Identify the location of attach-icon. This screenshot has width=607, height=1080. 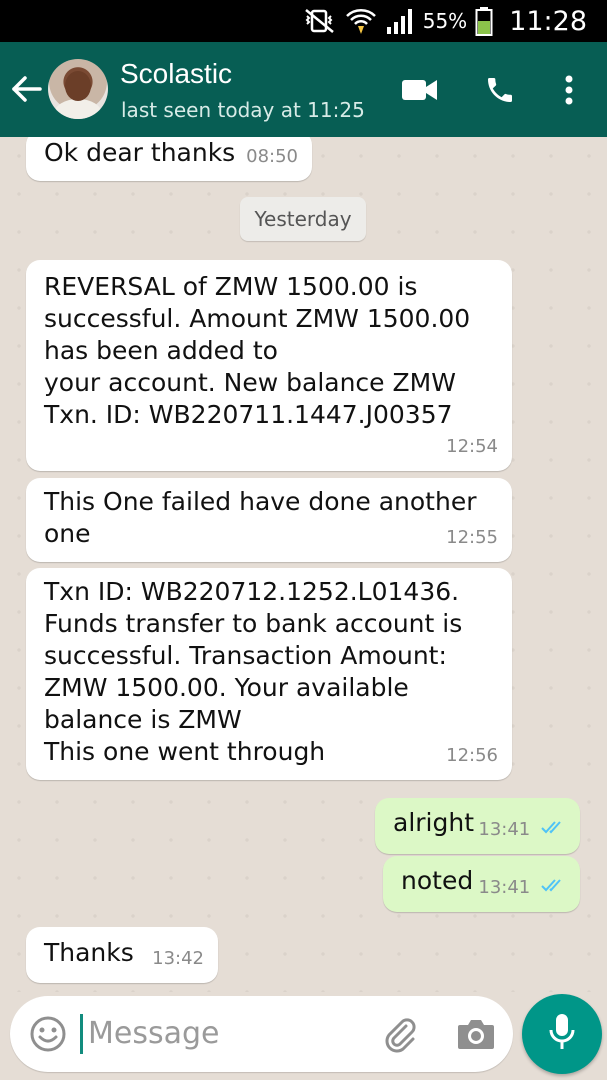
(400, 1036).